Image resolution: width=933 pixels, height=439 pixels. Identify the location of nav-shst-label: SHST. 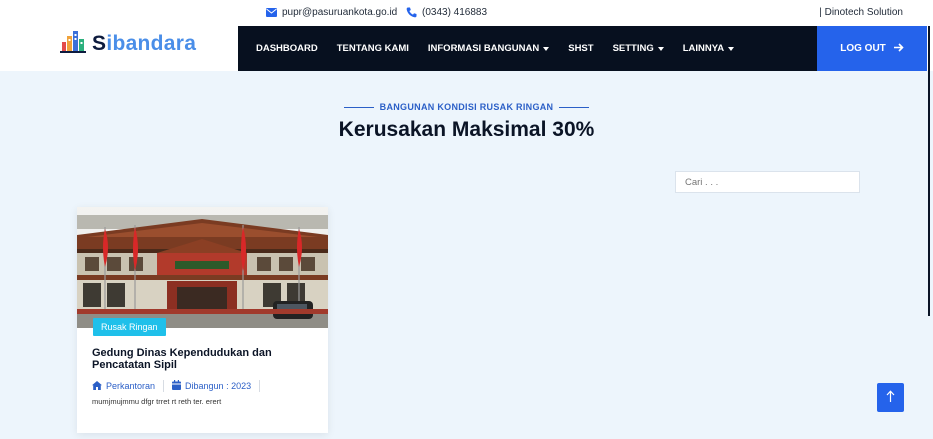
(581, 48).